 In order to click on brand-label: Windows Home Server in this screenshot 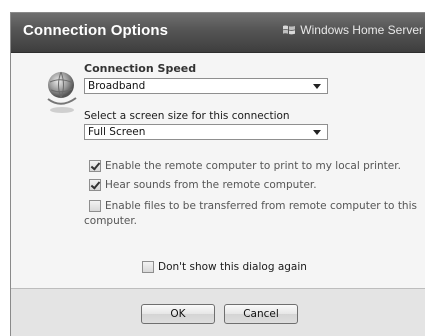, I will do `click(361, 30)`.